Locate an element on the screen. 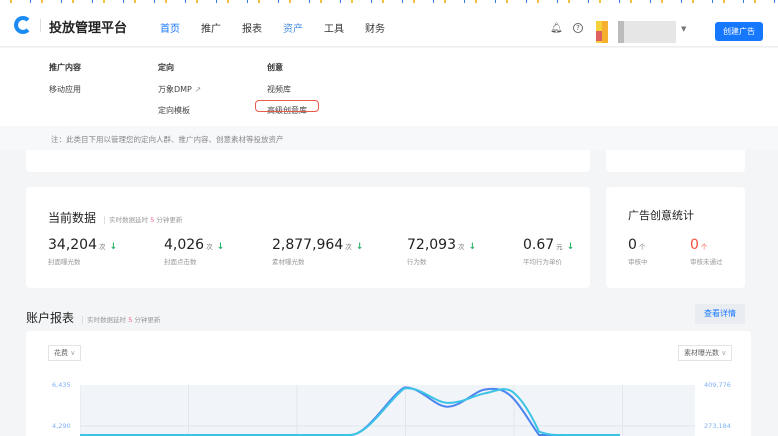 This screenshot has width=778, height=436. header: 投放管理平台 首页 推广 报表 资产 工具 财务 🔔︎ ? ▼ 创建广告 is located at coordinates (389, 27).